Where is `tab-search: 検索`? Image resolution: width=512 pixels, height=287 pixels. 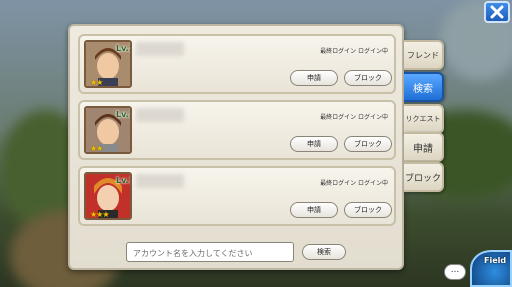 tab-search: 検索 is located at coordinates (424, 87).